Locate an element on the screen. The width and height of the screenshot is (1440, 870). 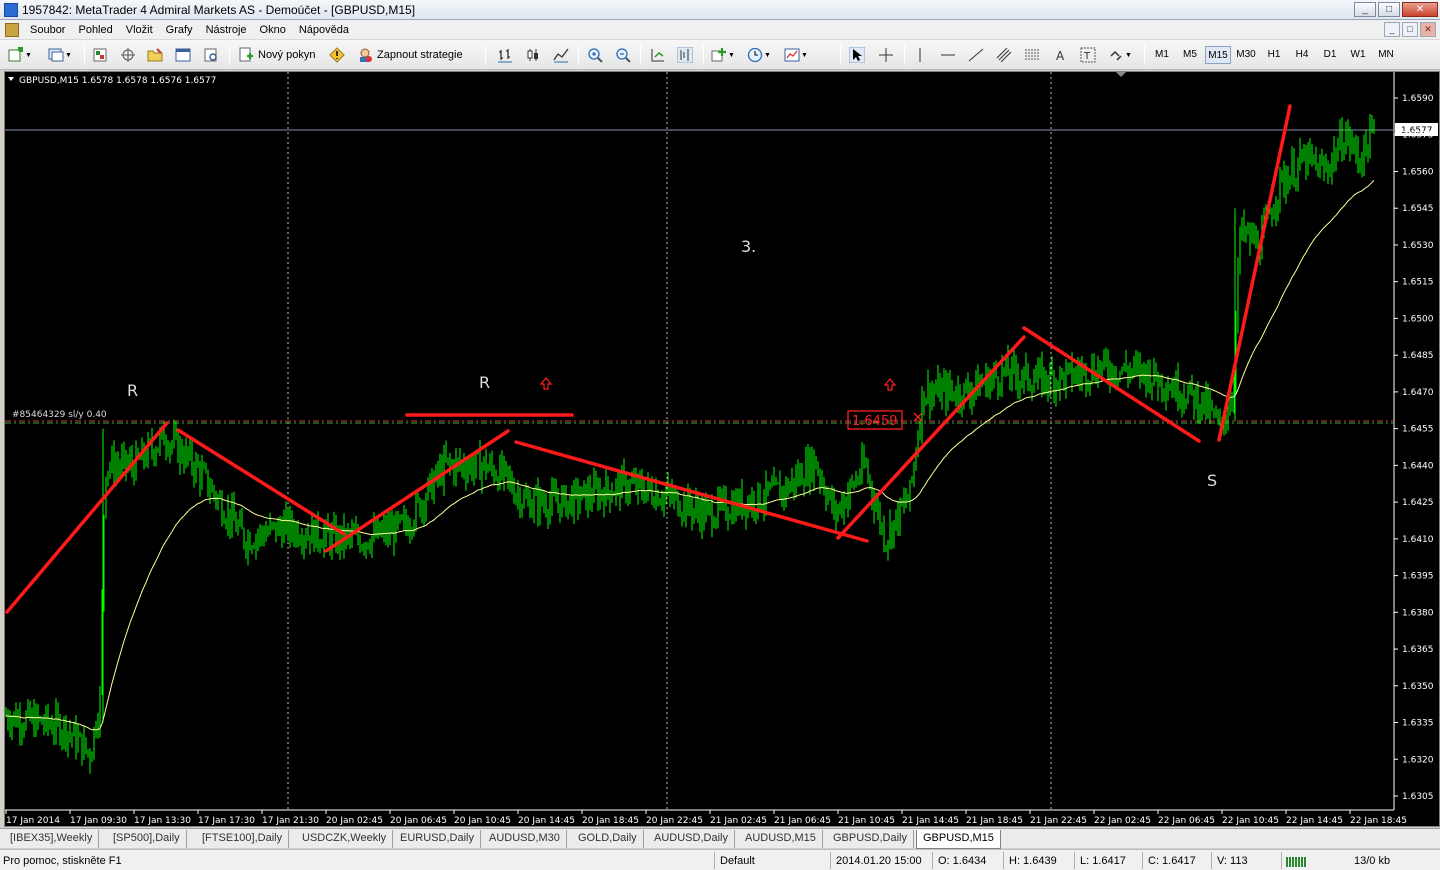
bar-chart-icon is located at coordinates (505, 56).